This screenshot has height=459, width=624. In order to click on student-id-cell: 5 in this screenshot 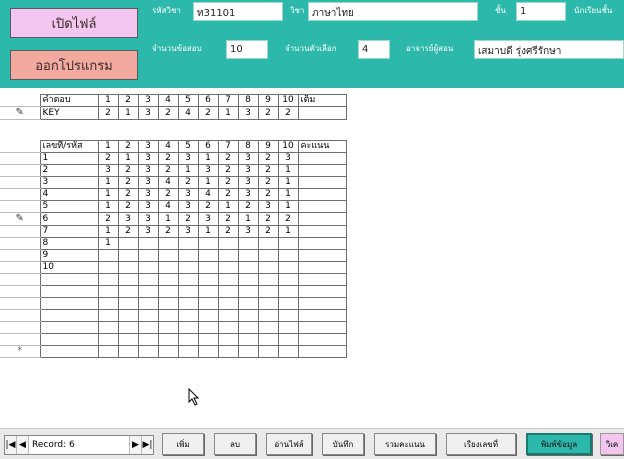, I will do `click(69, 206)`.